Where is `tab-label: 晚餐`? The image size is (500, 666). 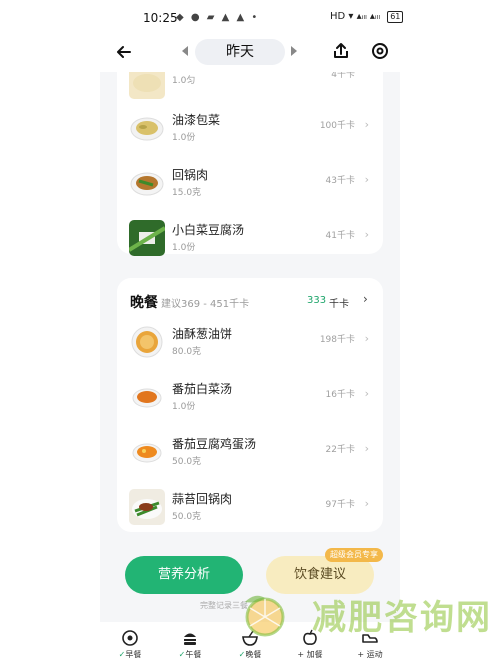
tab-label: 晚餐 is located at coordinates (253, 654).